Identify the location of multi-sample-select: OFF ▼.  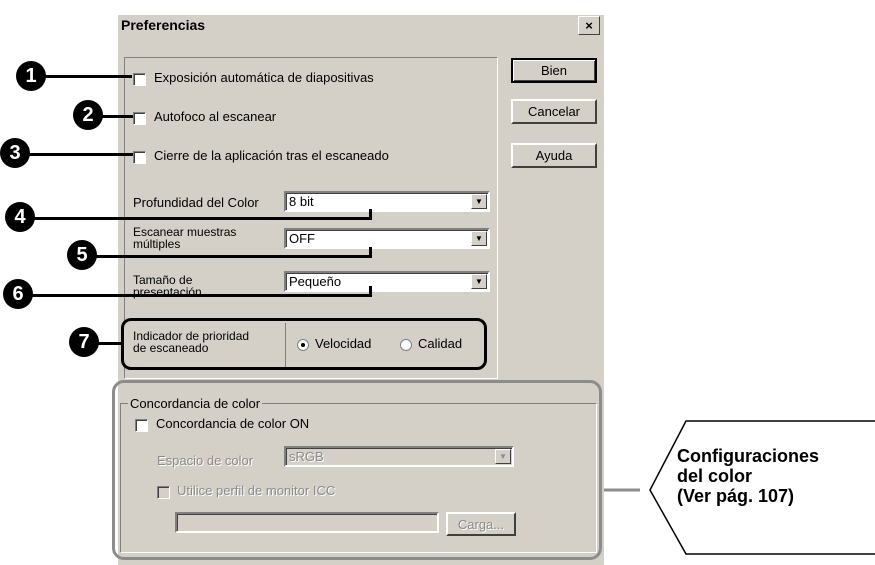
(387, 238).